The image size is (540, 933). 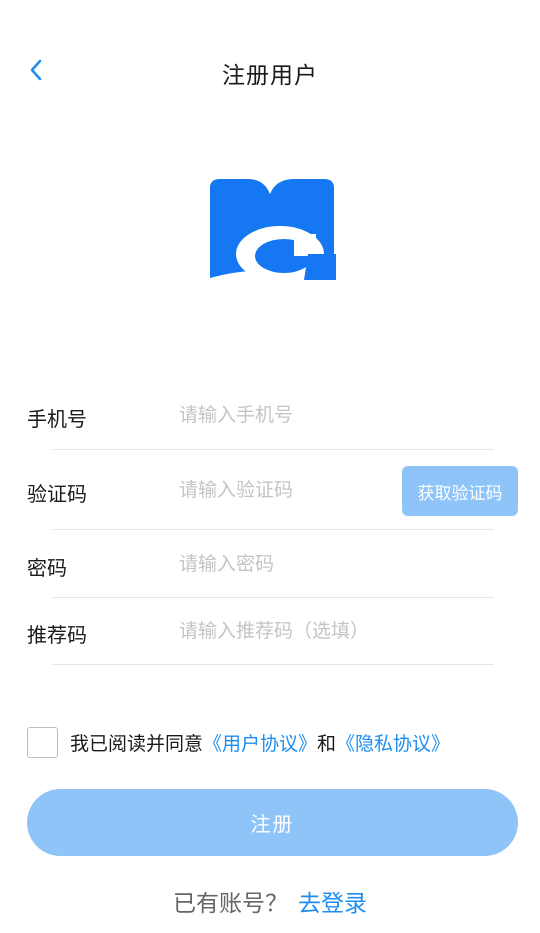 What do you see at coordinates (57, 494) in the screenshot?
I see `code-label: 验证码` at bounding box center [57, 494].